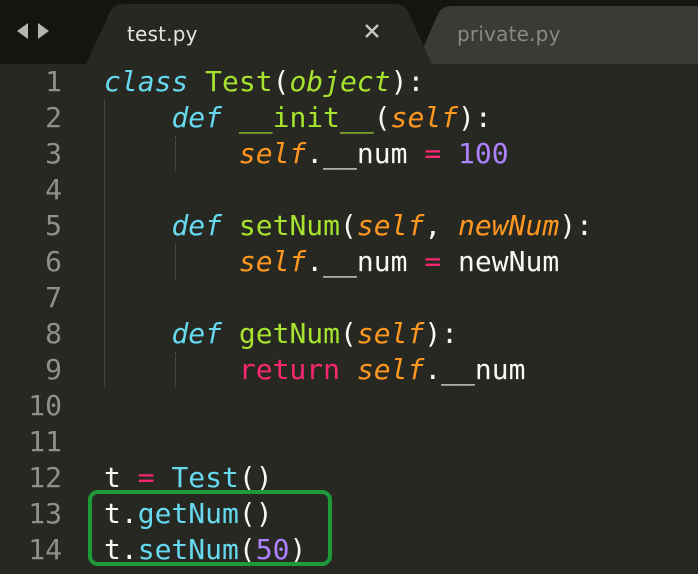  I want to click on close-icon, so click(372, 31).